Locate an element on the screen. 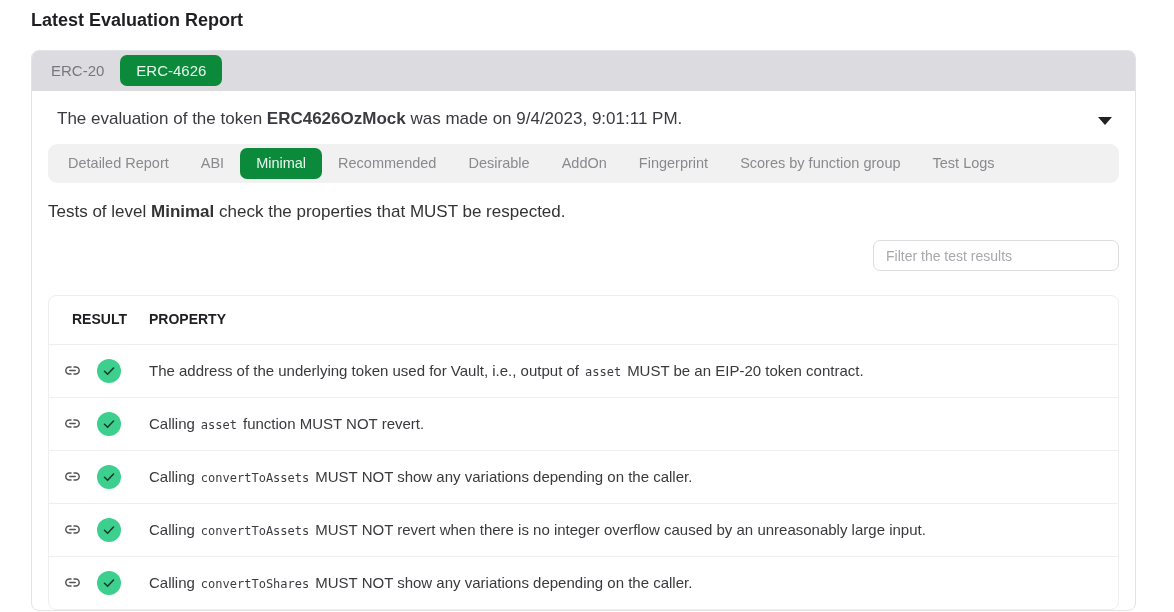  report-tab: AddOn is located at coordinates (584, 163).